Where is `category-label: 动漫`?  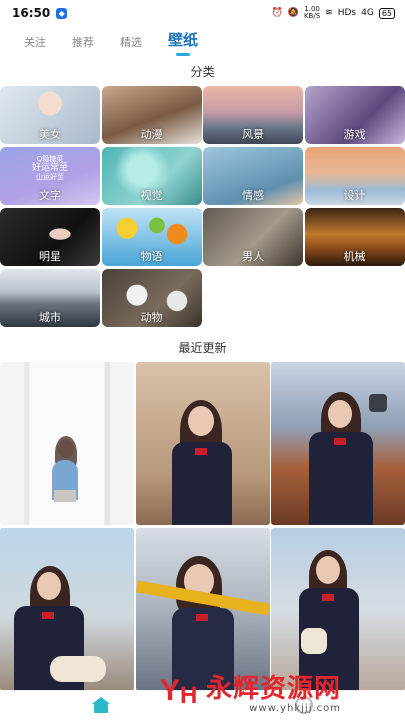 category-label: 动漫 is located at coordinates (151, 134).